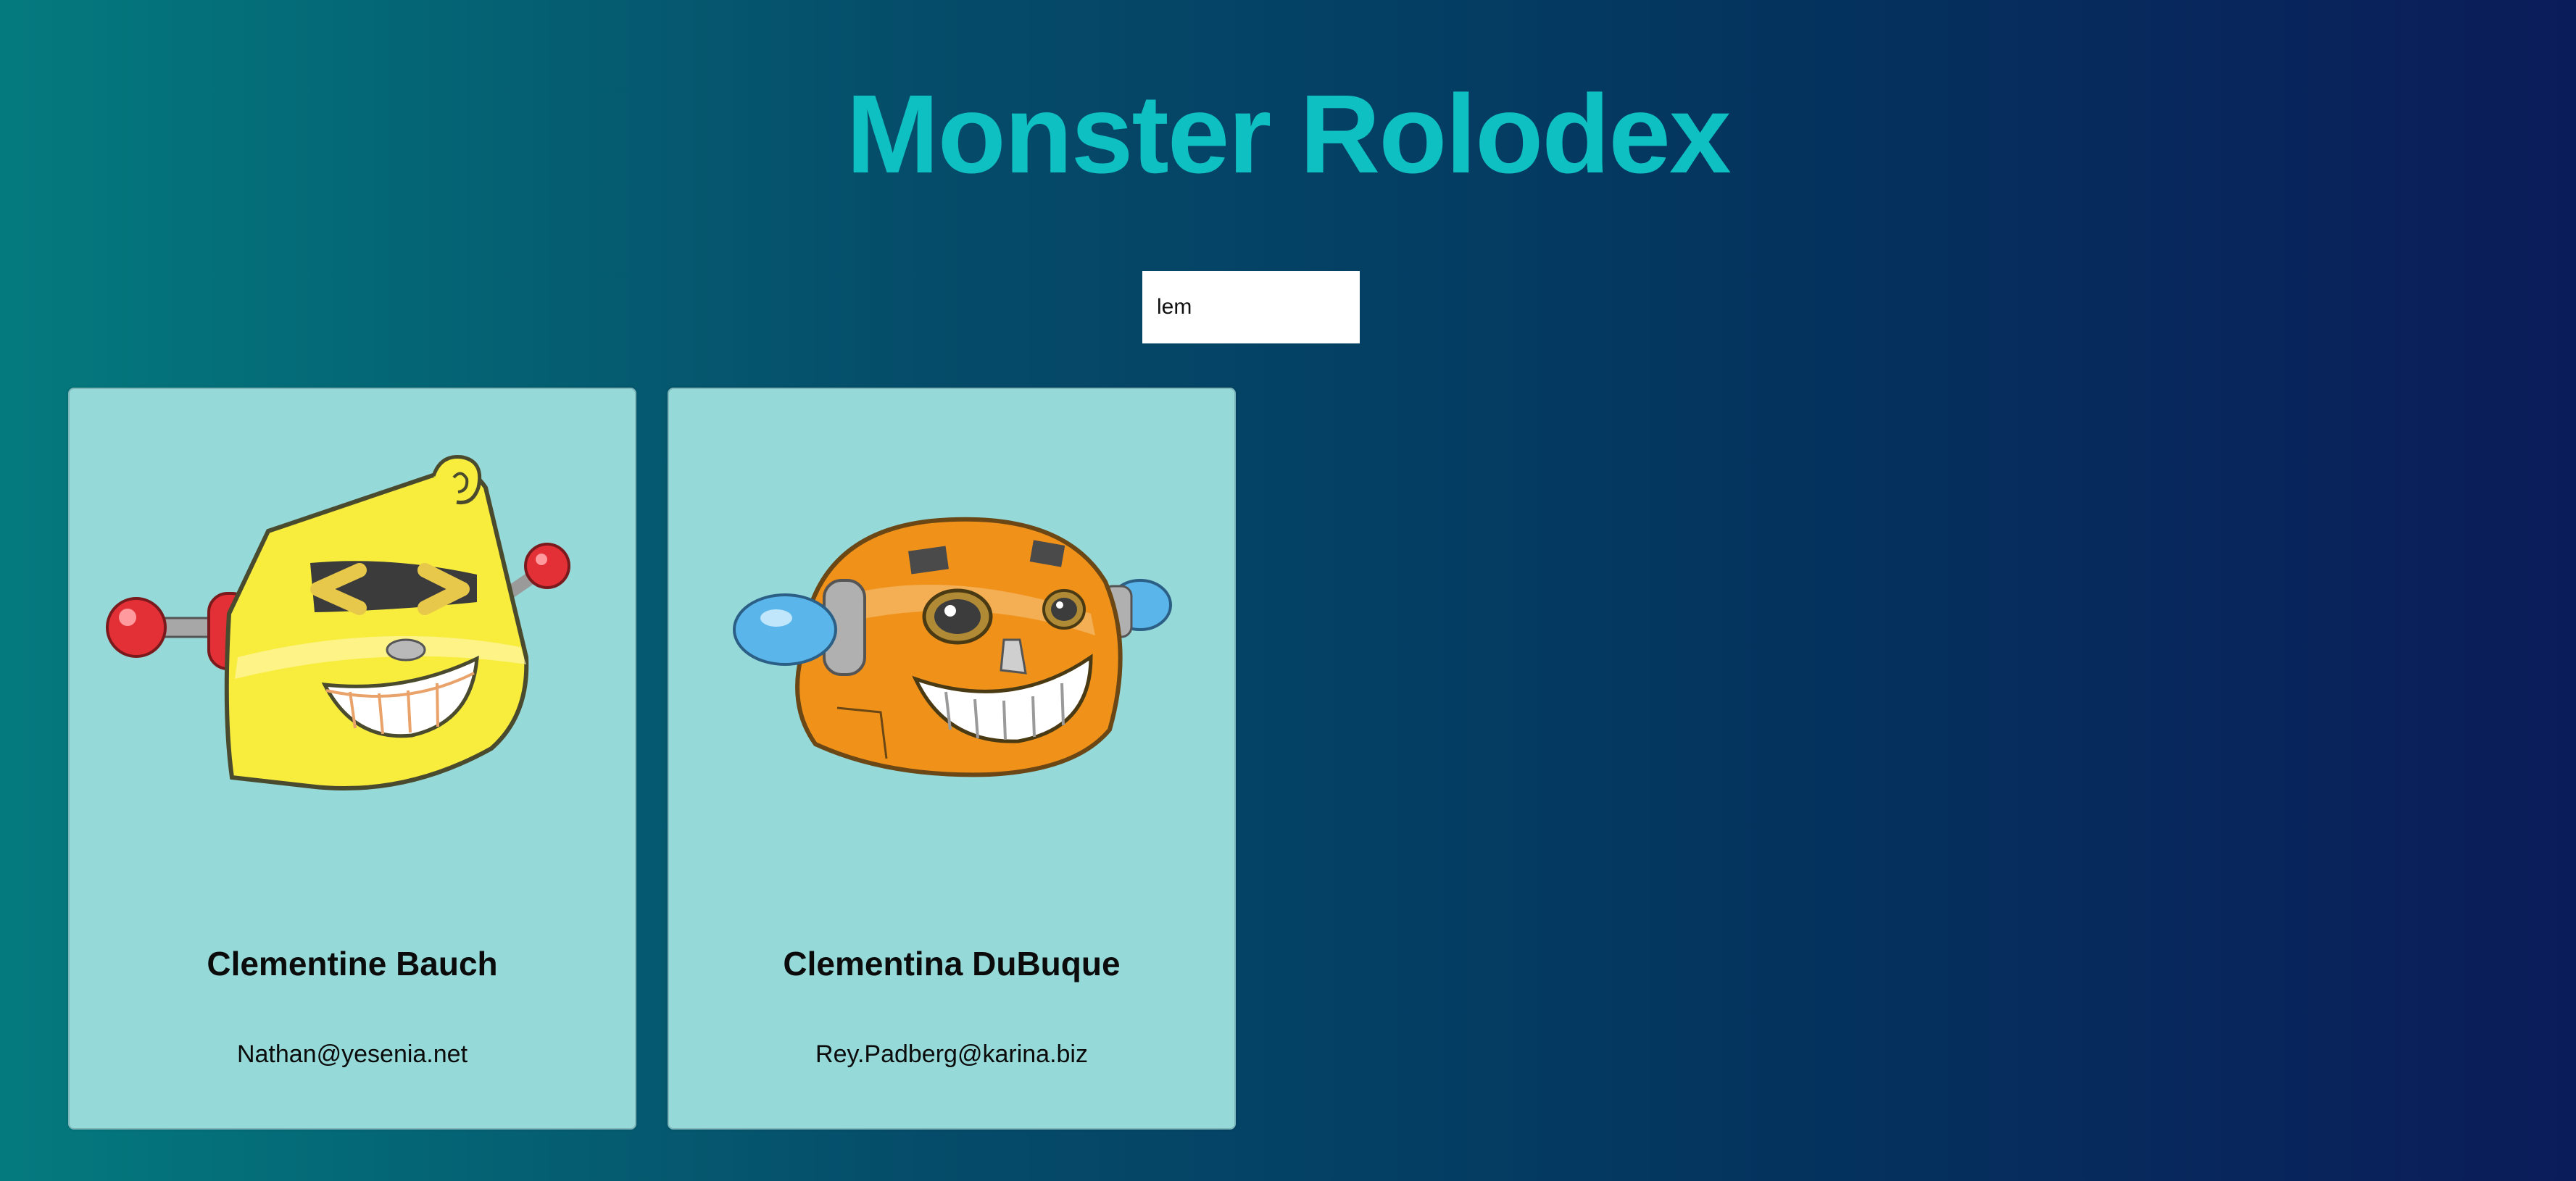  What do you see at coordinates (951, 1054) in the screenshot?
I see `monster-email: Rey.Padberg@karina.biz` at bounding box center [951, 1054].